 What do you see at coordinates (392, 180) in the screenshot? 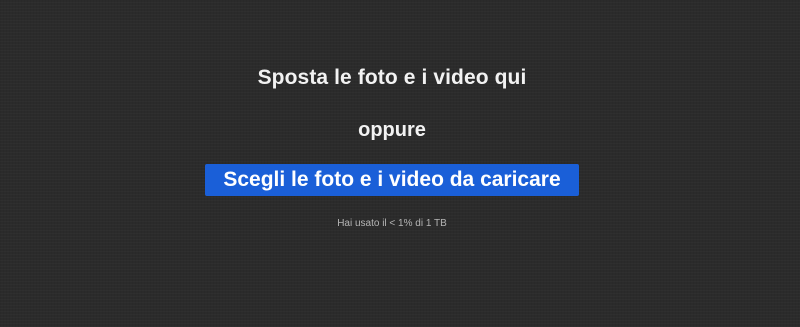
I see `choose-files-button: Scegli le foto e i video da caricare` at bounding box center [392, 180].